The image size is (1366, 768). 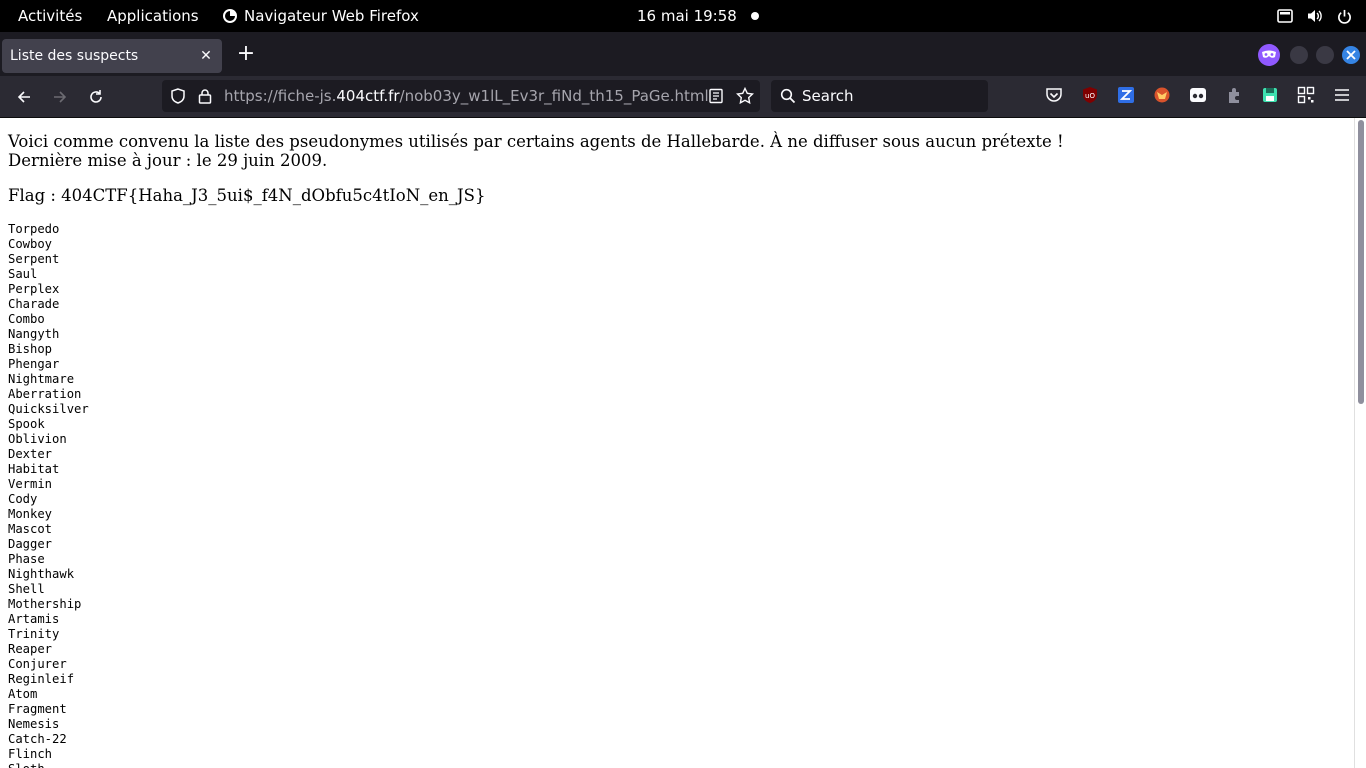 I want to click on pseudonym-item: Nangyth, so click(x=34, y=334).